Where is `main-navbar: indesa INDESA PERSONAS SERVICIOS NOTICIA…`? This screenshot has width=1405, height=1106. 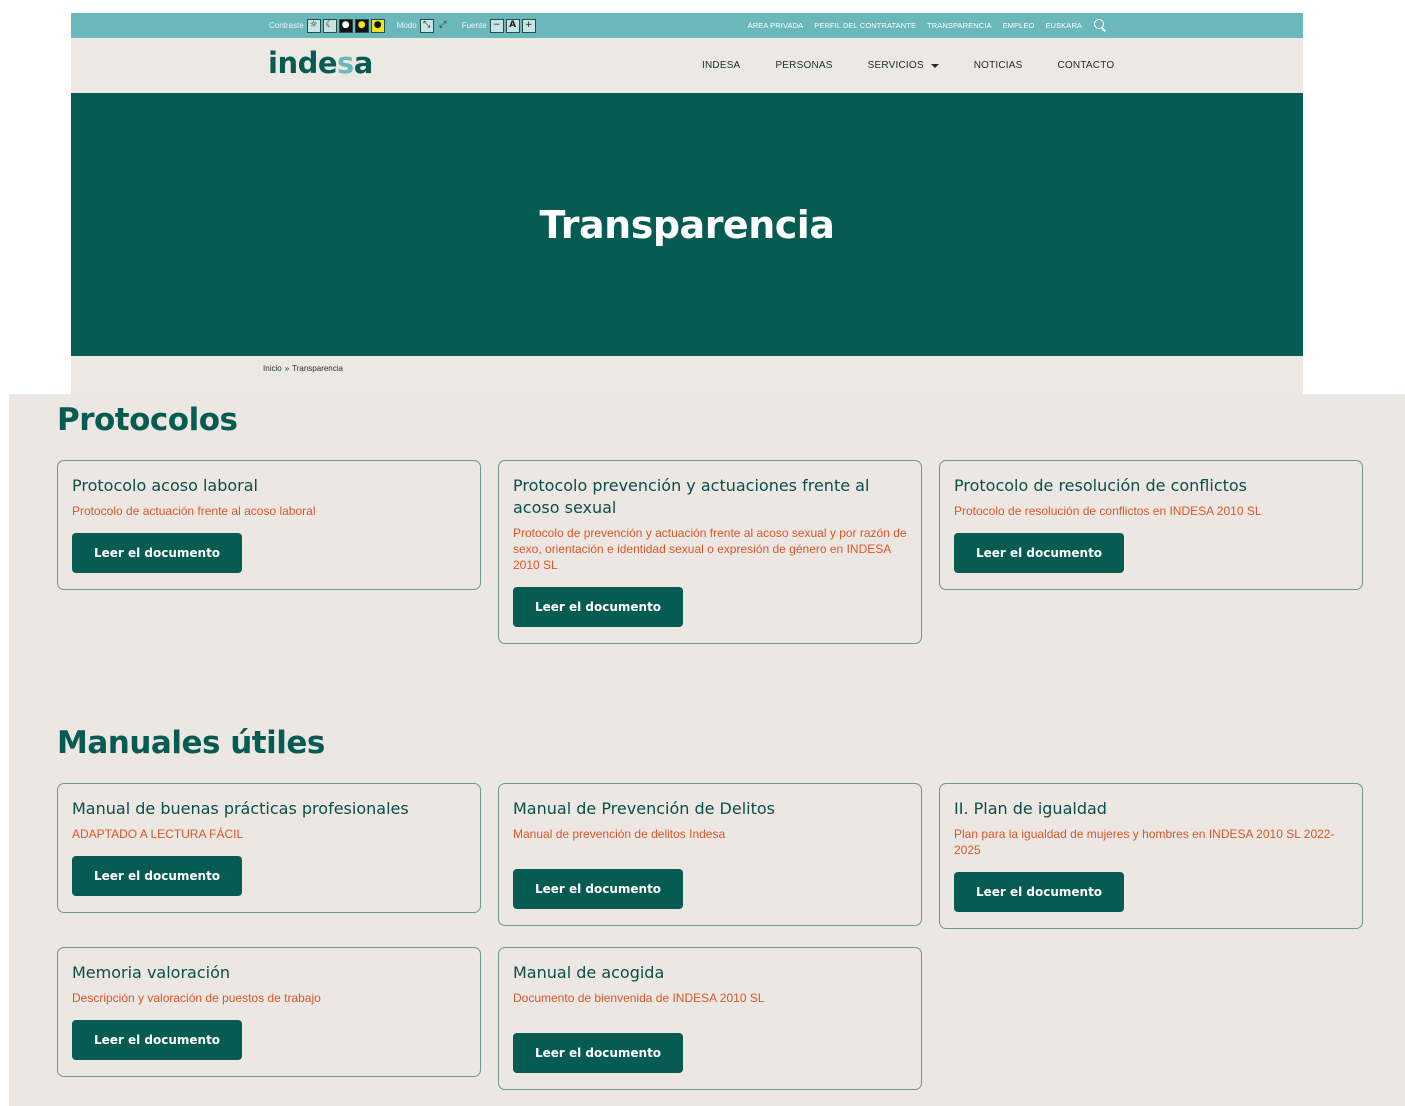 main-navbar: indesa INDESA PERSONAS SERVICIOS NOTICIA… is located at coordinates (687, 65).